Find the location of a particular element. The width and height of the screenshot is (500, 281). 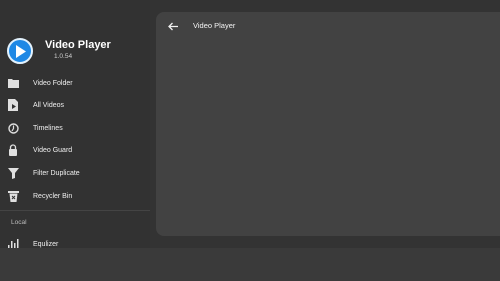

folder-icon is located at coordinates (13, 83).